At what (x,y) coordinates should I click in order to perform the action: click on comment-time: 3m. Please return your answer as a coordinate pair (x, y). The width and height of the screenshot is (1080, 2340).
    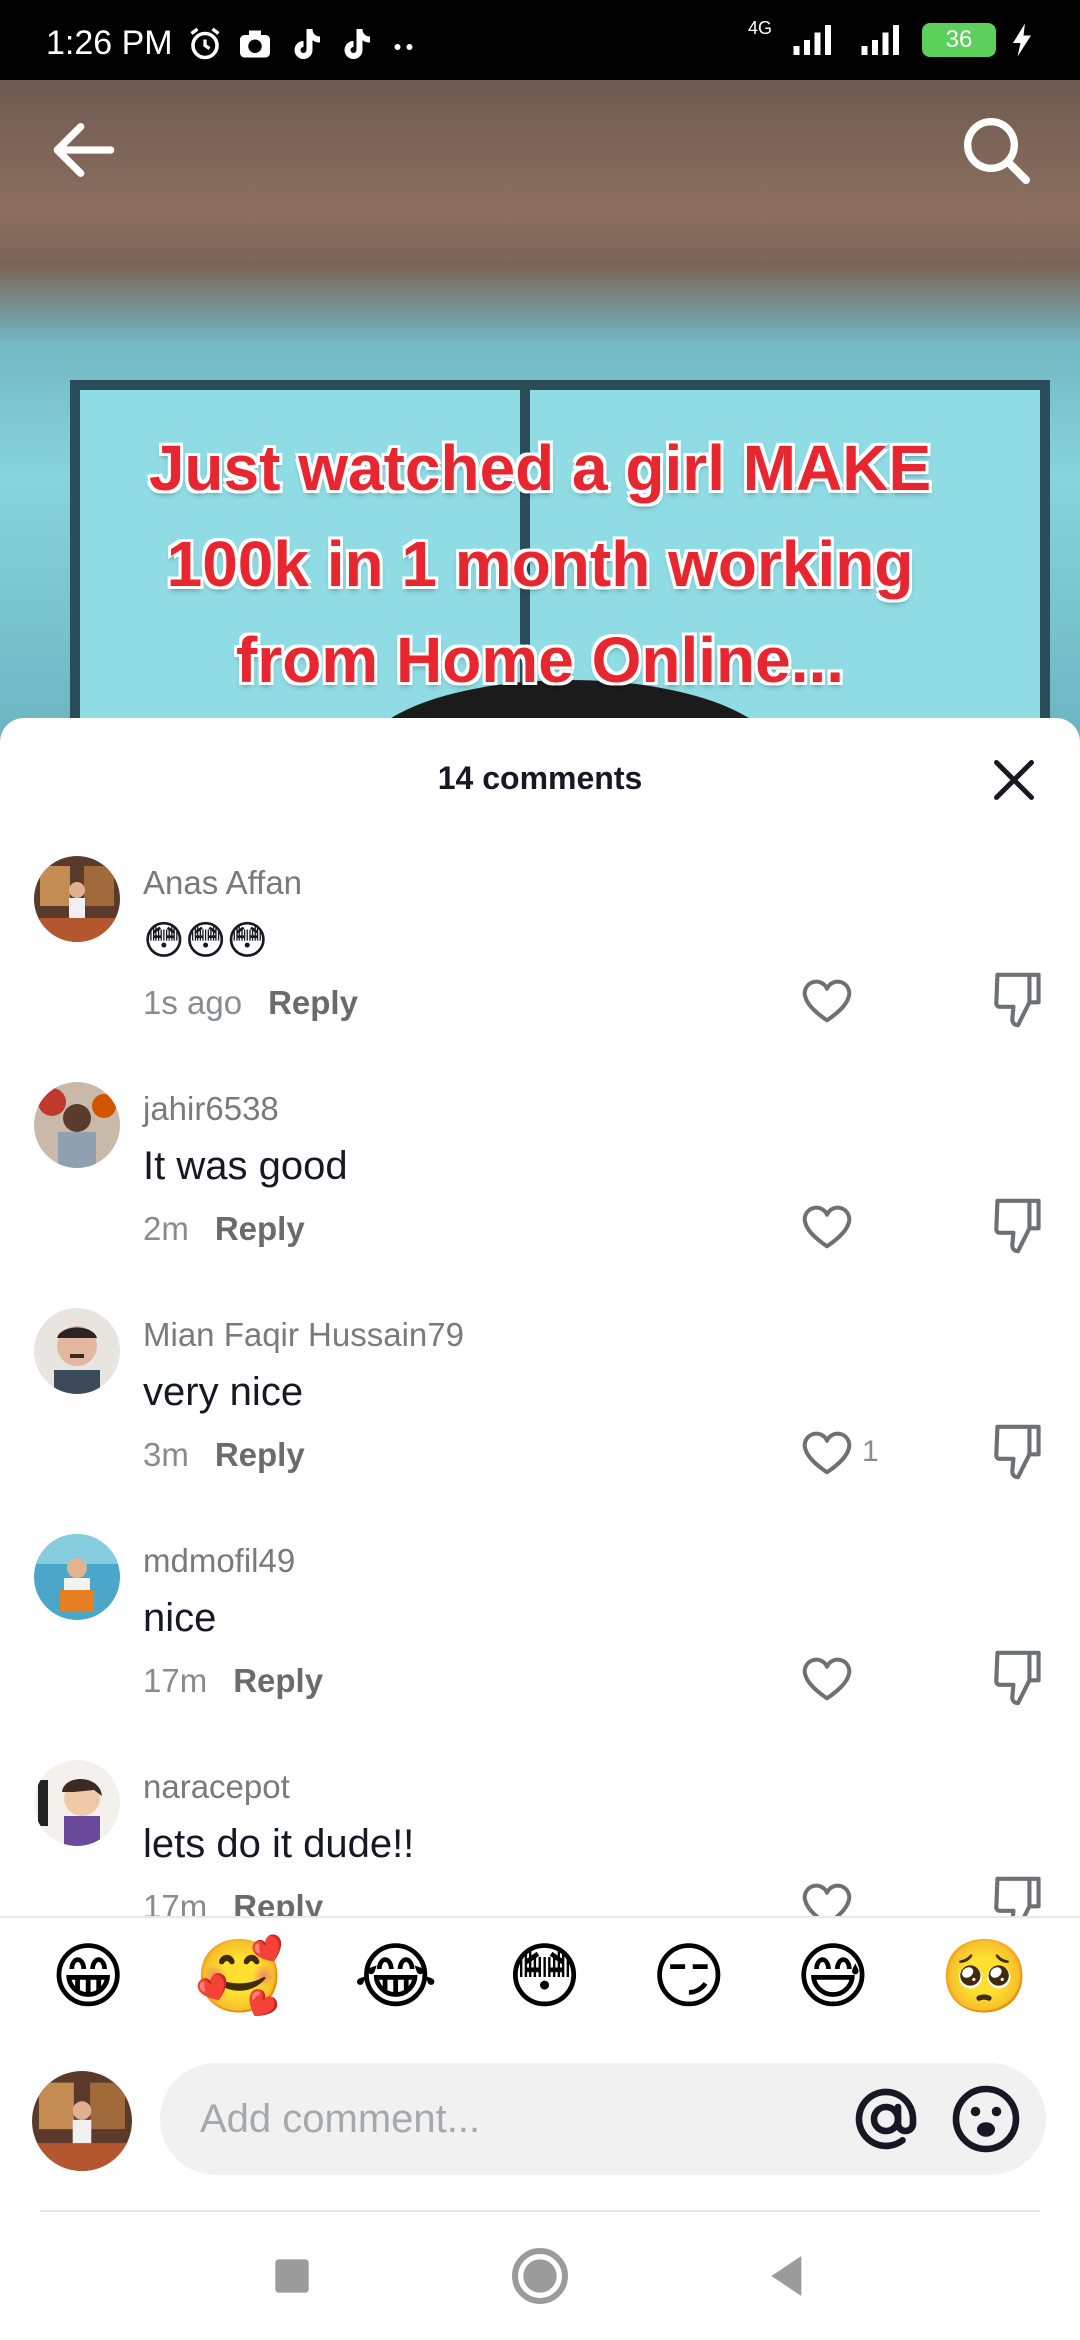
    Looking at the image, I should click on (166, 1454).